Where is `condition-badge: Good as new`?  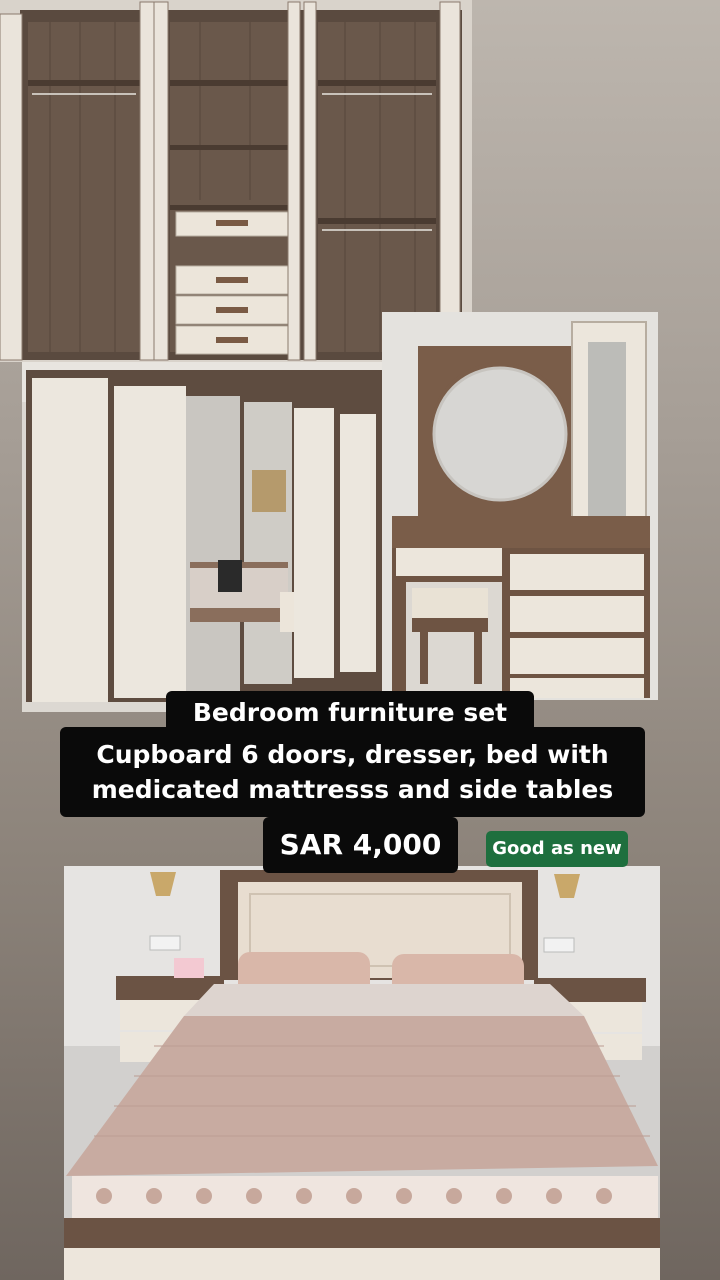 condition-badge: Good as new is located at coordinates (557, 849).